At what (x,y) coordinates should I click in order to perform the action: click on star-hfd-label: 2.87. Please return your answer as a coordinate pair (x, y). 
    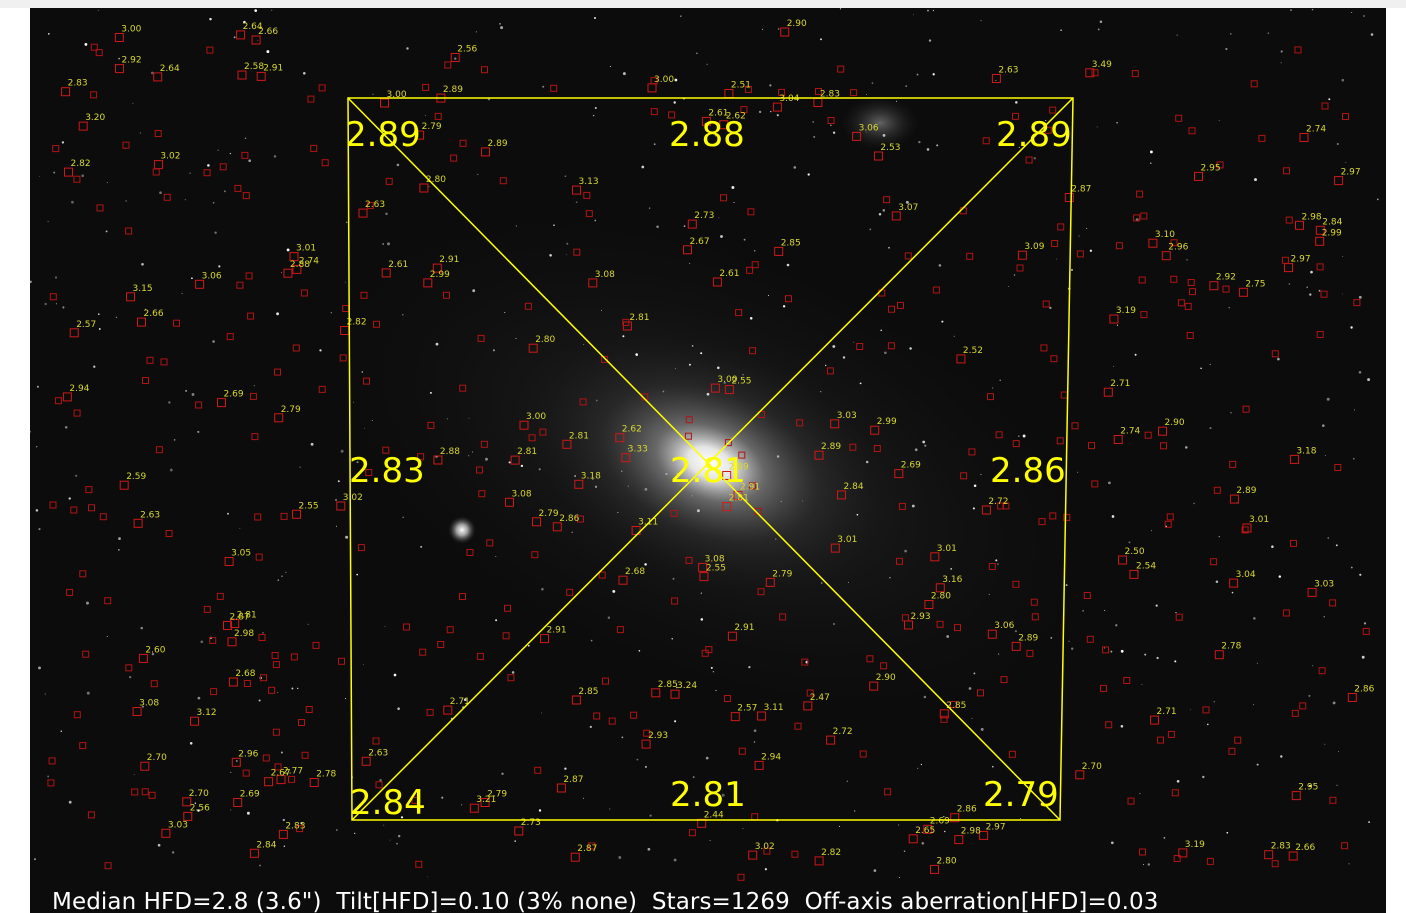
    Looking at the image, I should click on (587, 849).